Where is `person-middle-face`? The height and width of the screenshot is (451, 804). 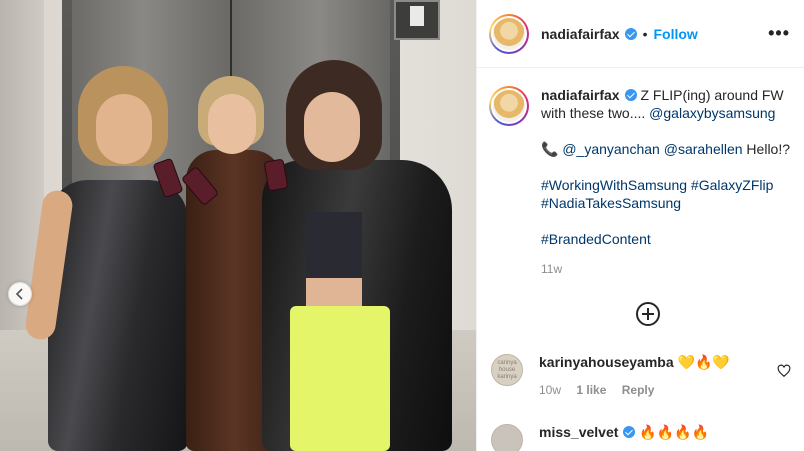
person-middle-face is located at coordinates (232, 124).